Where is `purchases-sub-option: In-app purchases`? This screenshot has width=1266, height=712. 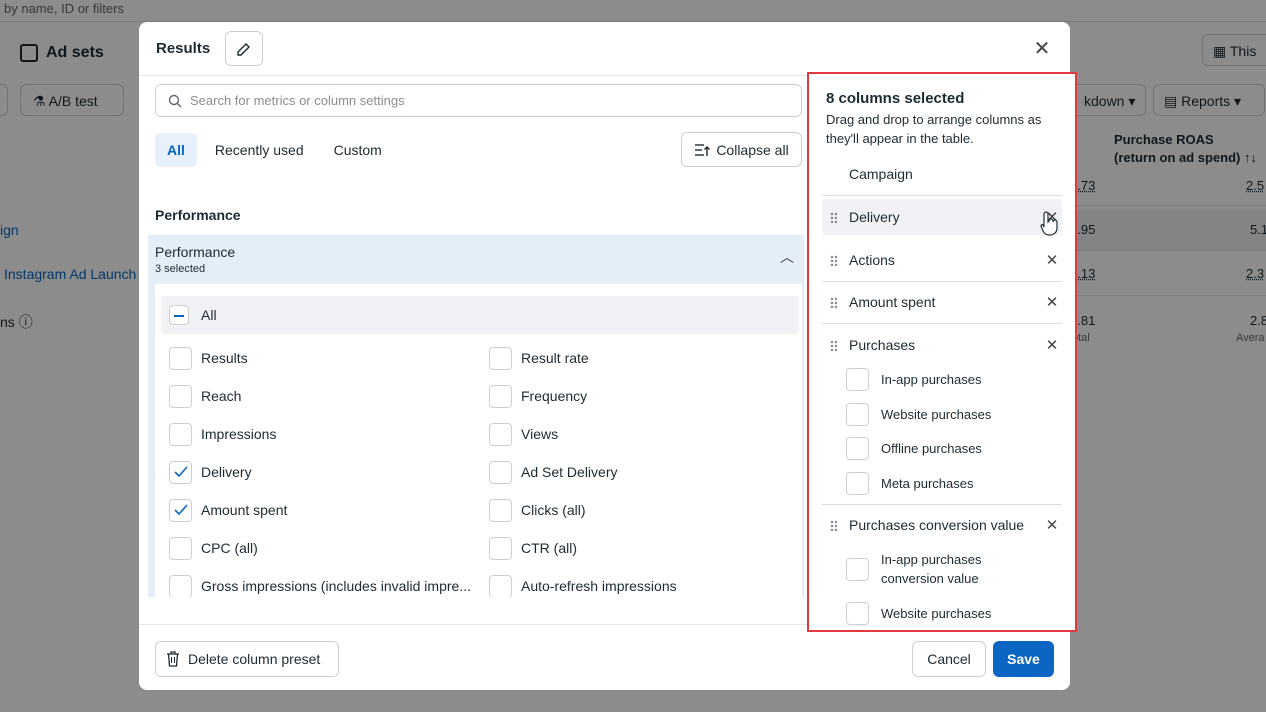 purchases-sub-option: In-app purchases is located at coordinates (913, 379).